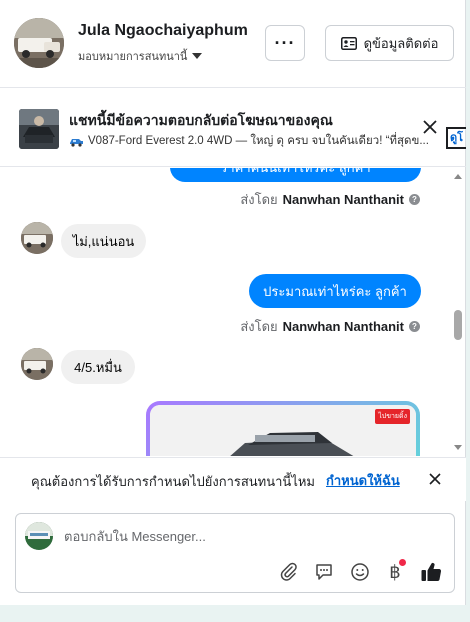  I want to click on incoming-message: 4/5.หมื่น, so click(98, 367).